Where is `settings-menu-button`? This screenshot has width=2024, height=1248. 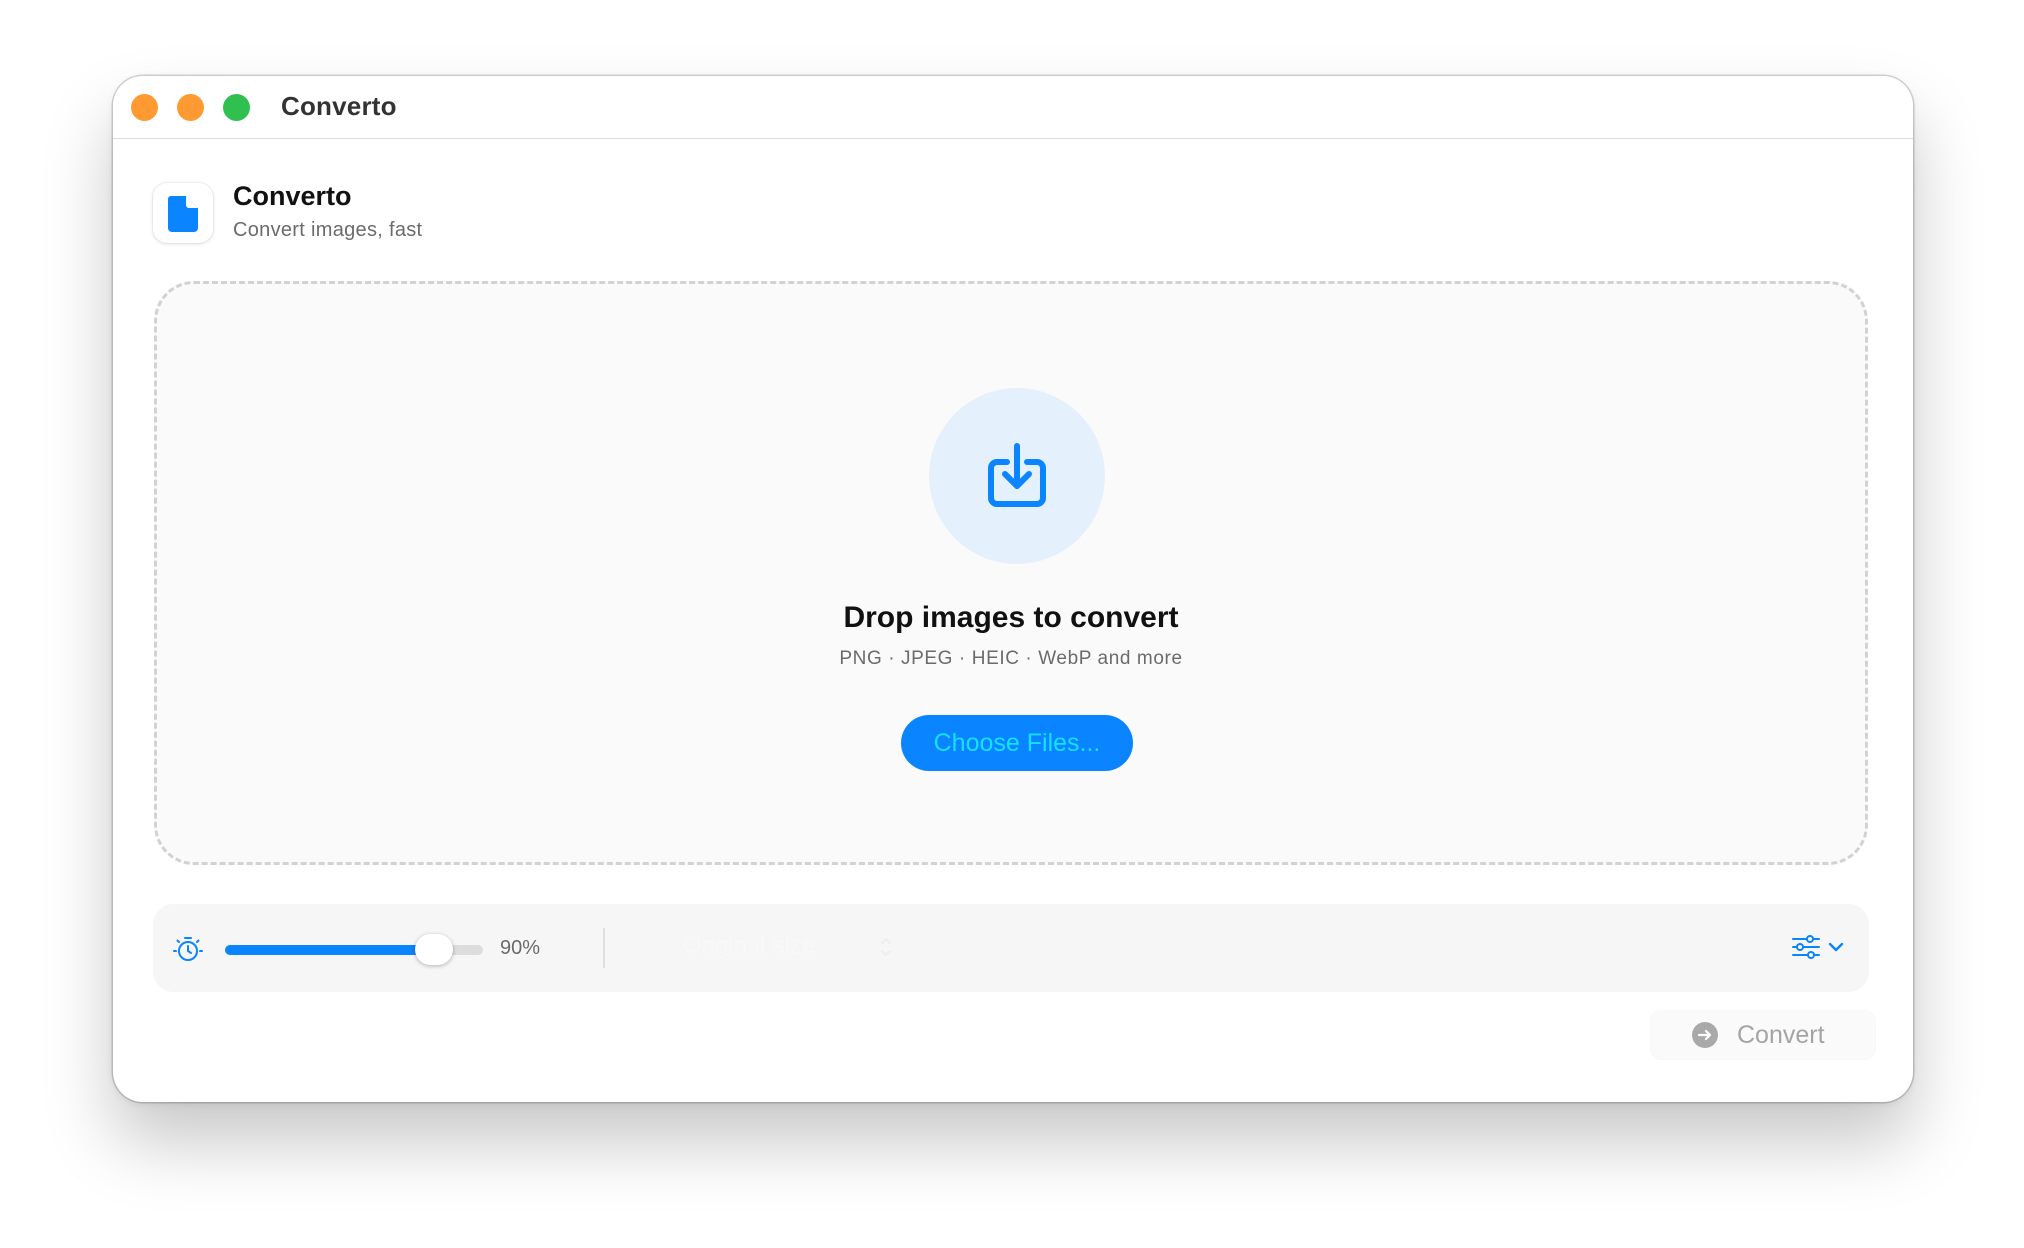
settings-menu-button is located at coordinates (1820, 948).